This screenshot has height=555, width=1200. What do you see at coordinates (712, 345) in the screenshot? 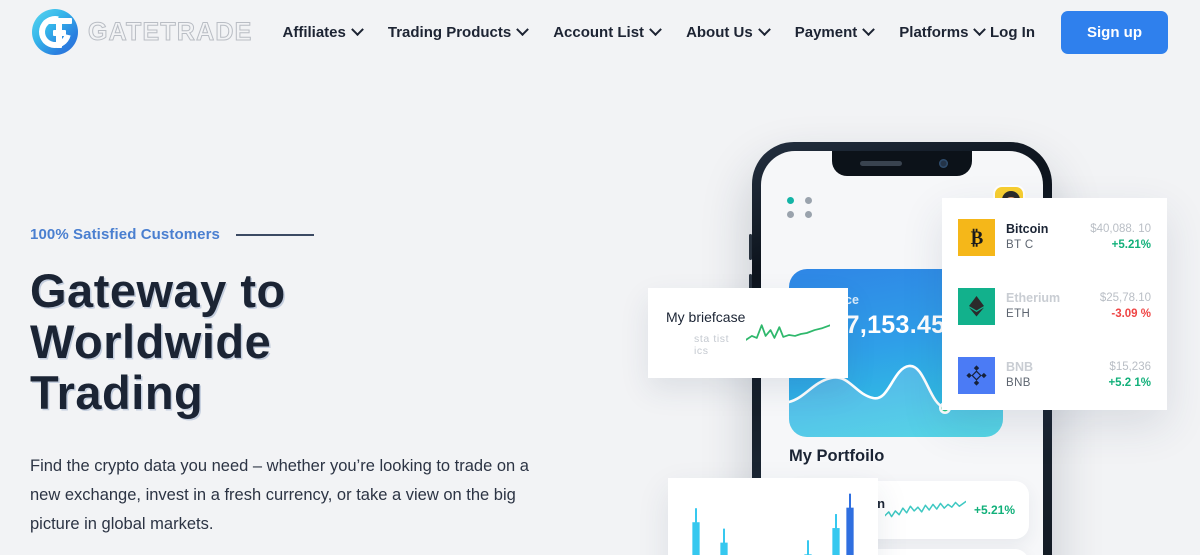
I see `briefcase-subtitle: sta tist ics` at bounding box center [712, 345].